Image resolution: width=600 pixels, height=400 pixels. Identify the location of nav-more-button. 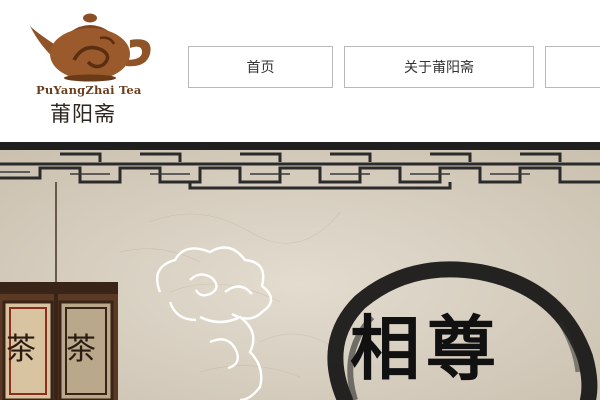
(572, 67).